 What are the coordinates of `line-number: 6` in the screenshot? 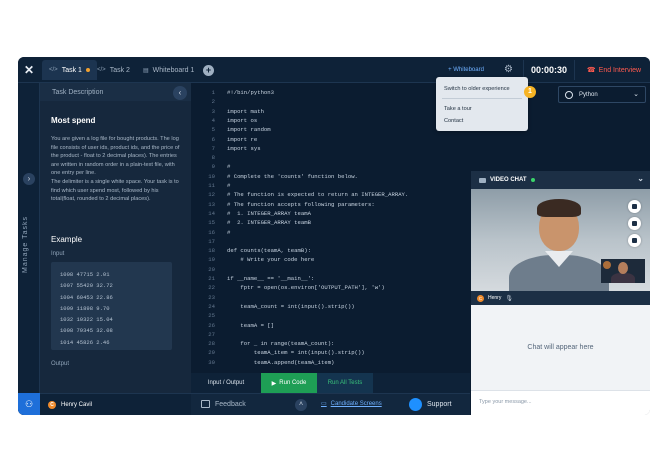 It's located at (213, 139).